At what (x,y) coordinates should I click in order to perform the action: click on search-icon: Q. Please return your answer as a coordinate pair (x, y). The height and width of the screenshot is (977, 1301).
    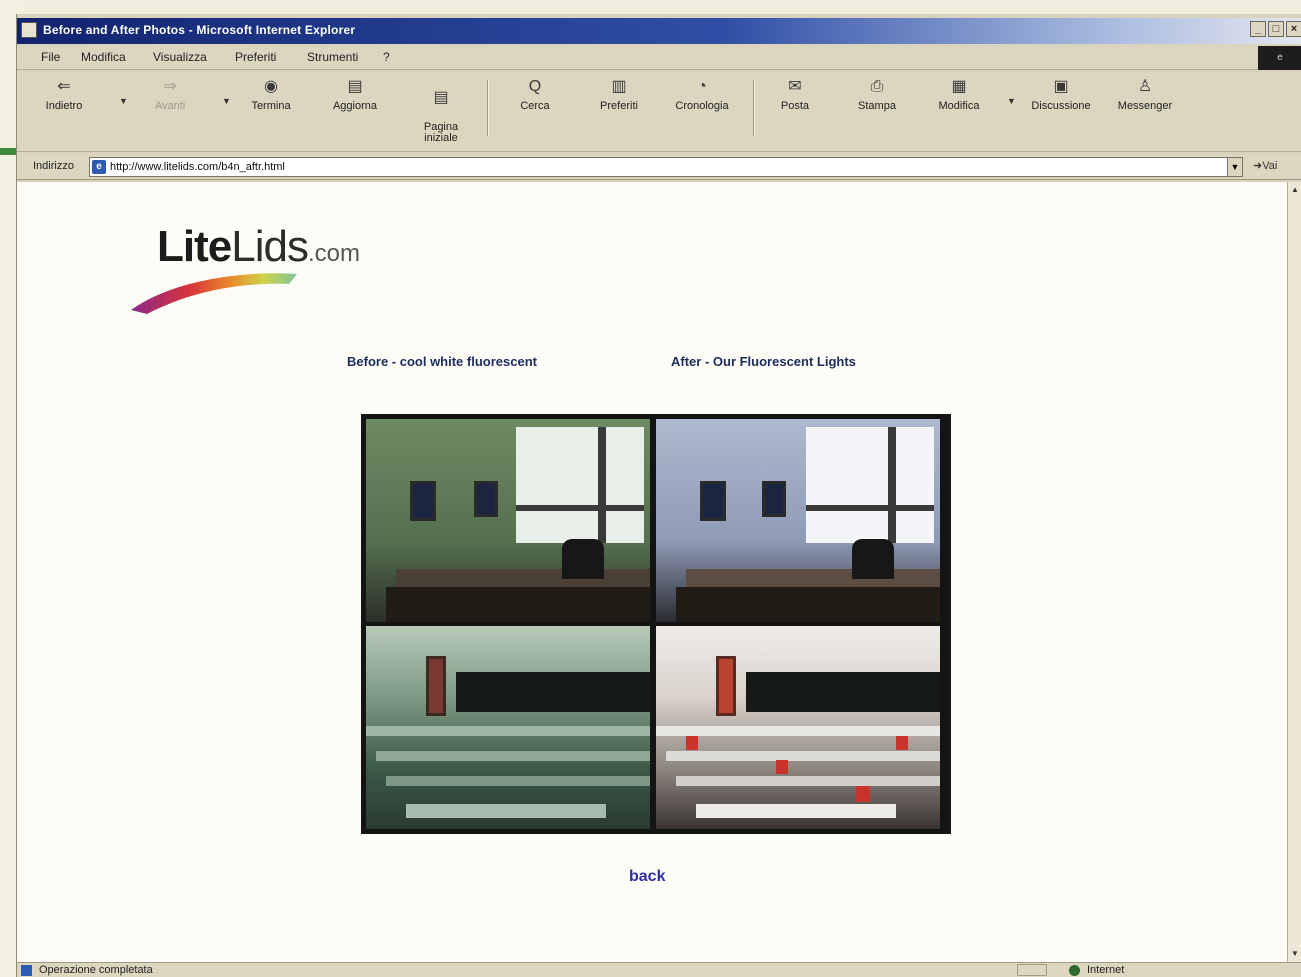
    Looking at the image, I should click on (535, 86).